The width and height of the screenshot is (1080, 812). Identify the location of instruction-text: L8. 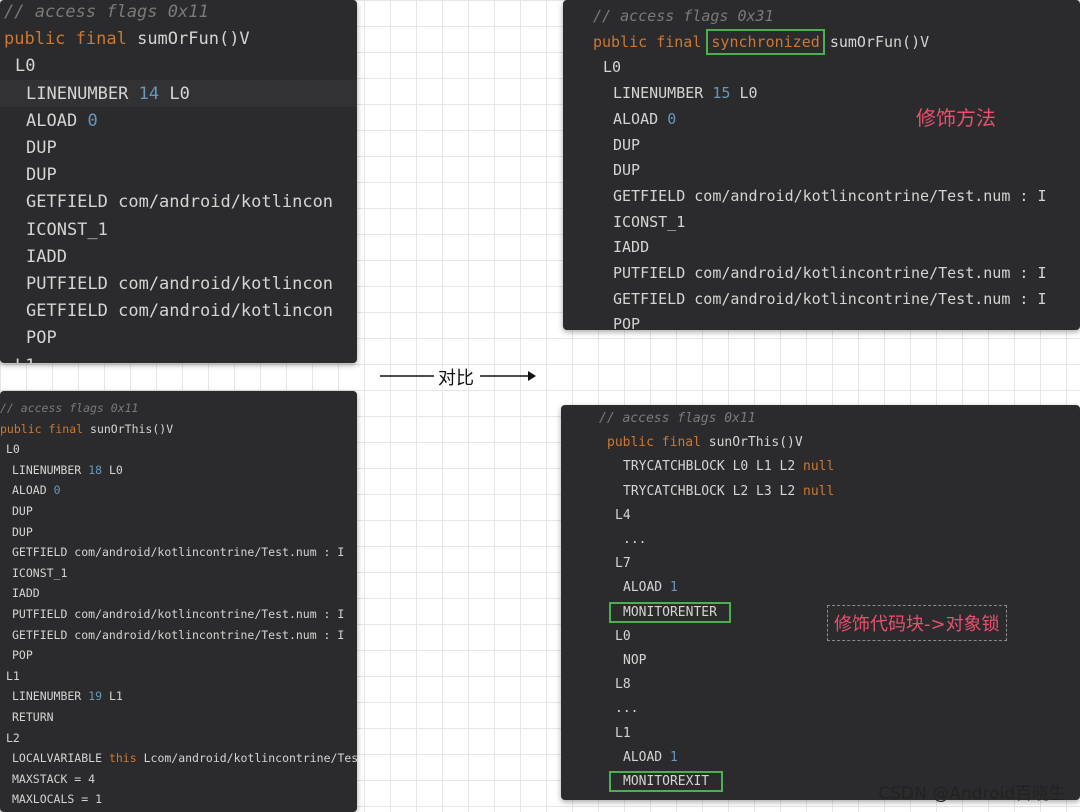
(623, 685).